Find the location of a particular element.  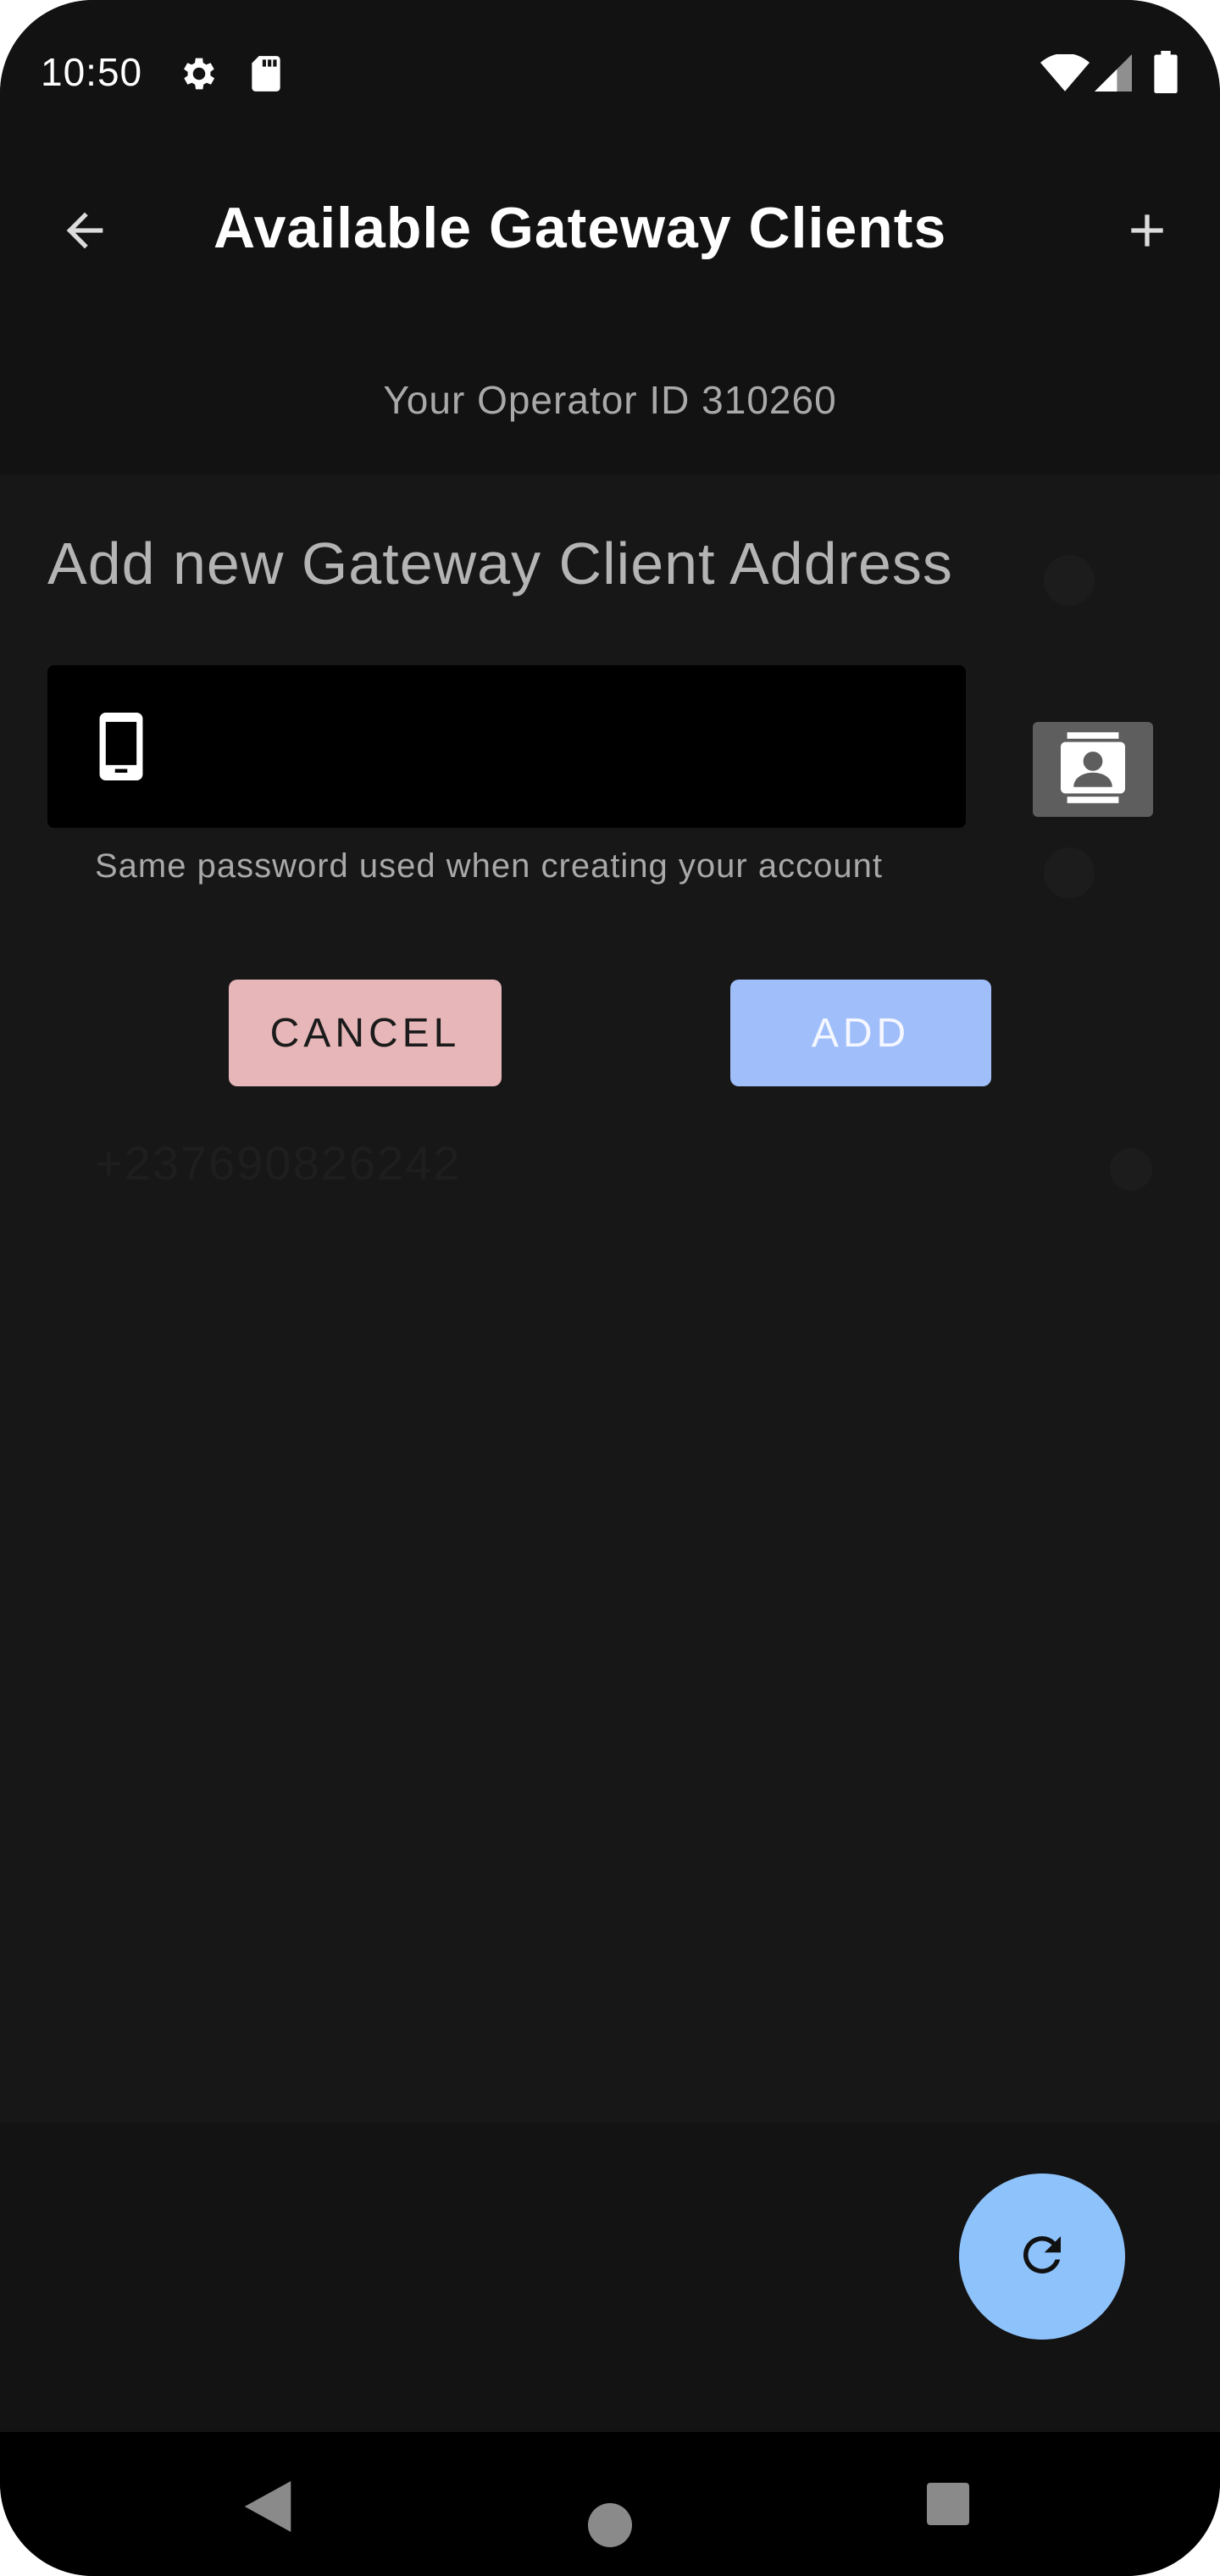

contacts-button is located at coordinates (1093, 769).